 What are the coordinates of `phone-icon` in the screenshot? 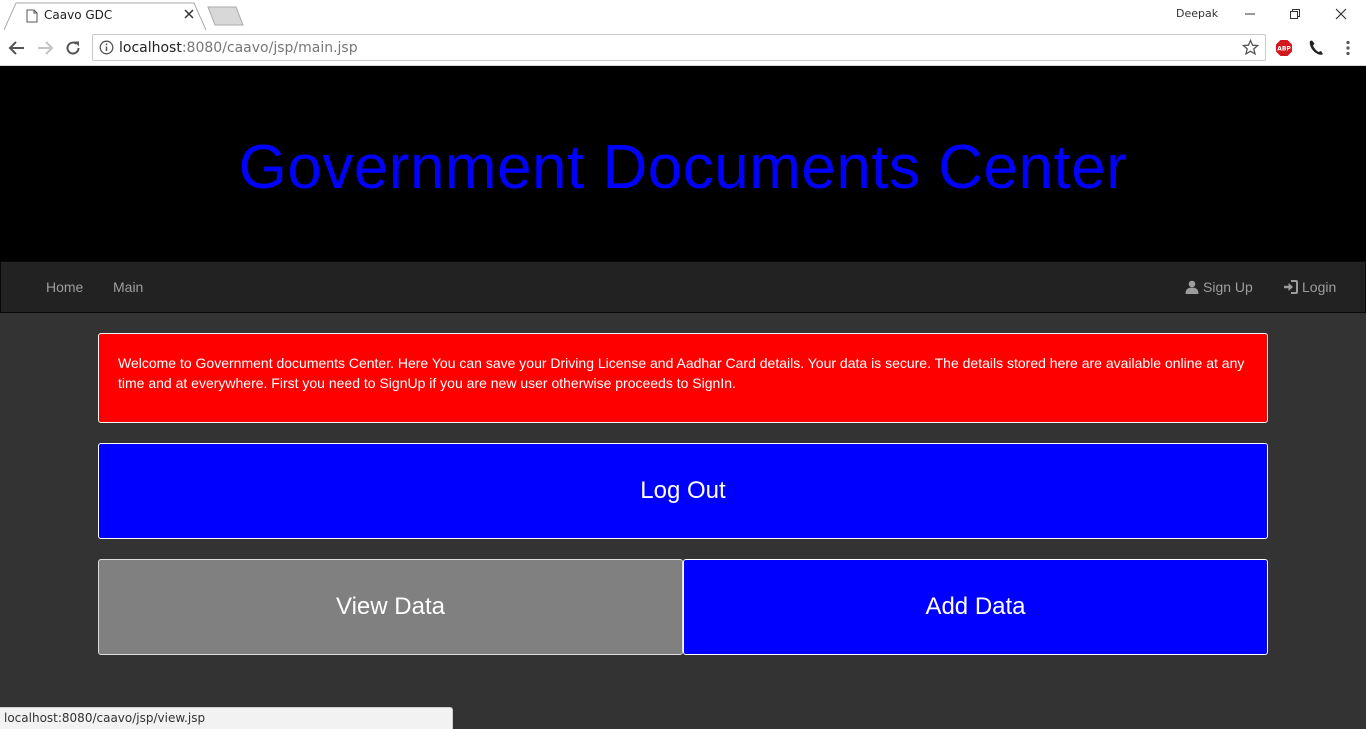 It's located at (1316, 47).